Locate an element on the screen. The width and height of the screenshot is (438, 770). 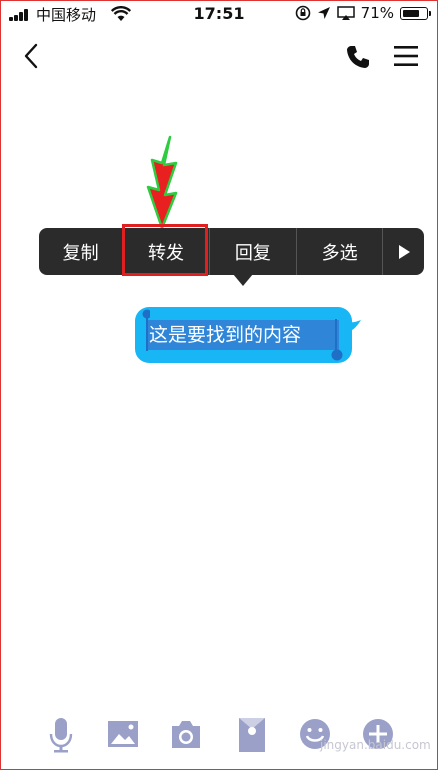
battery-percent: 71% is located at coordinates (377, 13).